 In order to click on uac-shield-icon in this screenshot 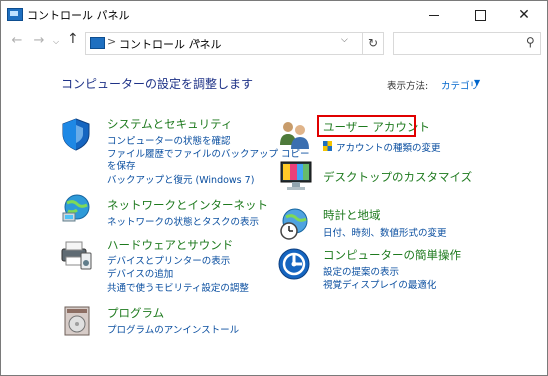, I will do `click(327, 146)`.